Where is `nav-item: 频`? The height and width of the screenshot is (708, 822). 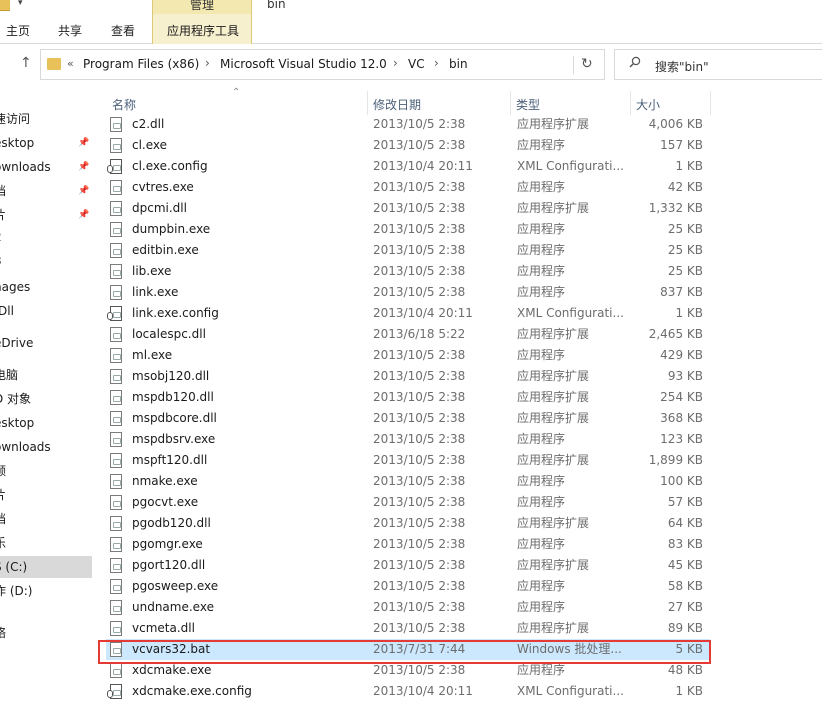 nav-item: 频 is located at coordinates (46, 471).